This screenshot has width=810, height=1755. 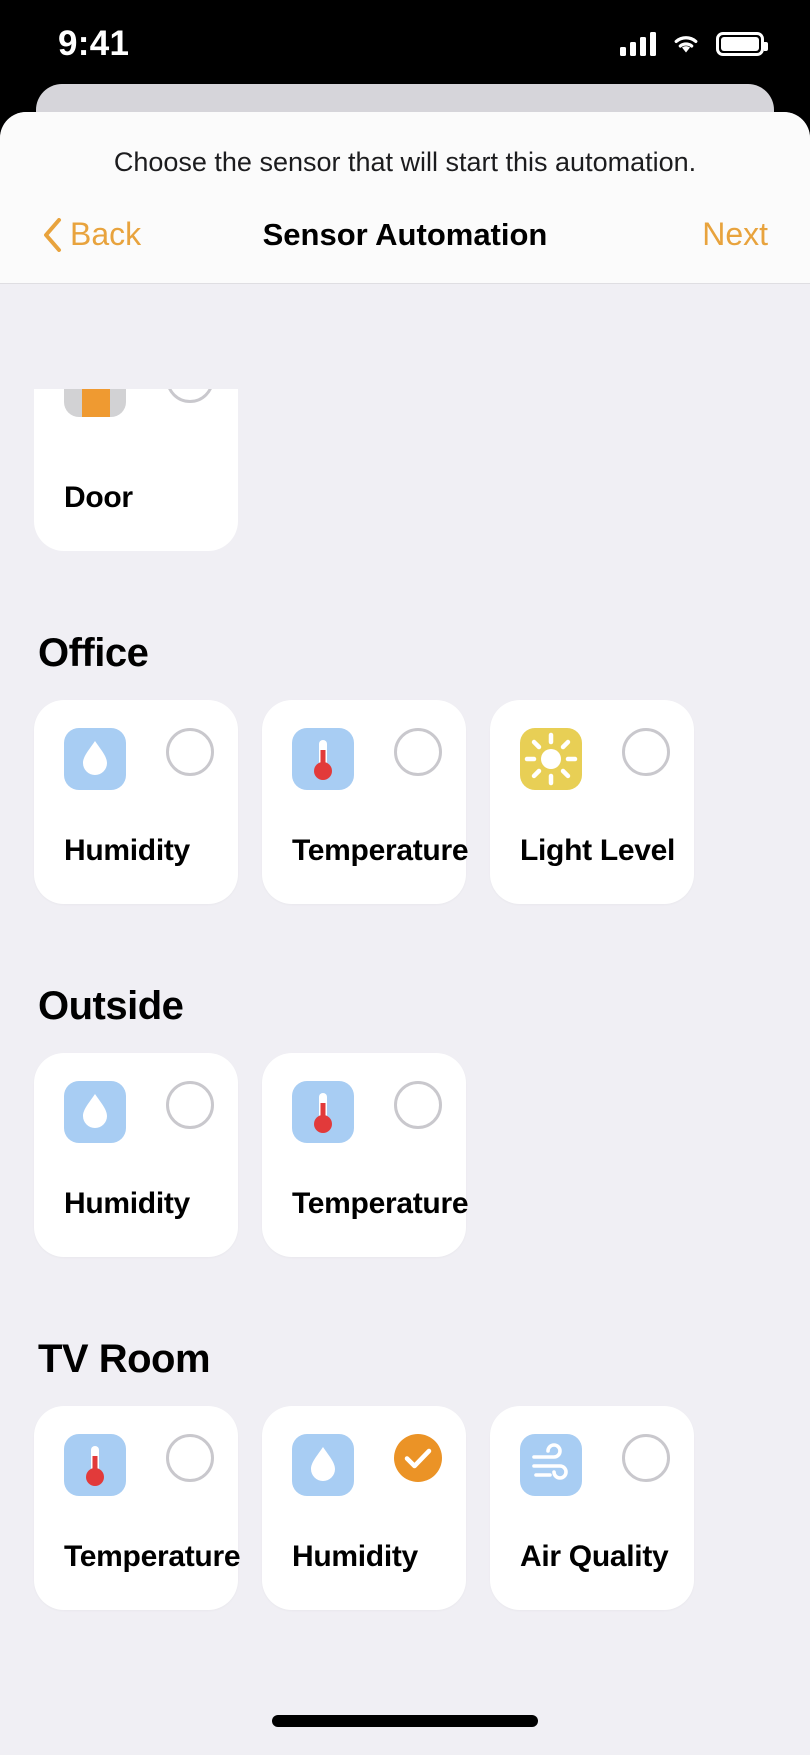 I want to click on back-button-label: Back, so click(x=106, y=234).